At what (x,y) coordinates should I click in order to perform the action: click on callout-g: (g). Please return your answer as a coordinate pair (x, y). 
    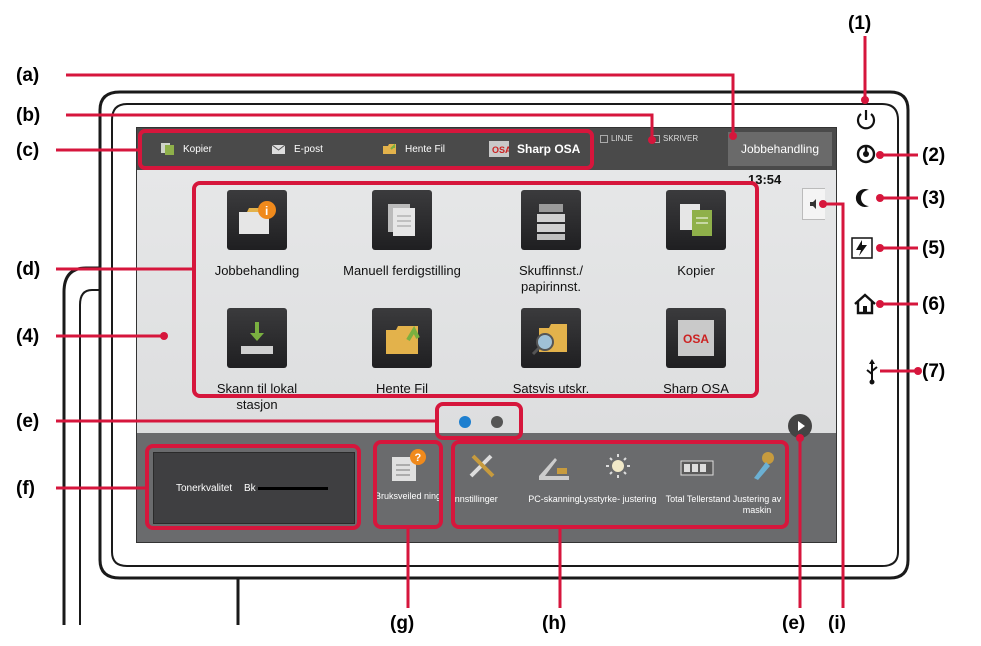
    Looking at the image, I should click on (402, 623).